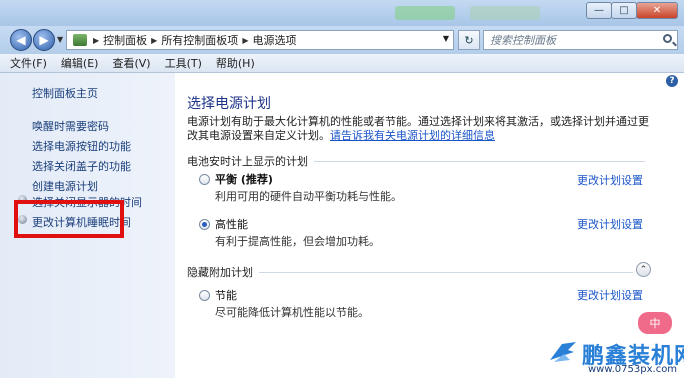  I want to click on section-hidden-plans: 隐藏附加计划, so click(410, 272).